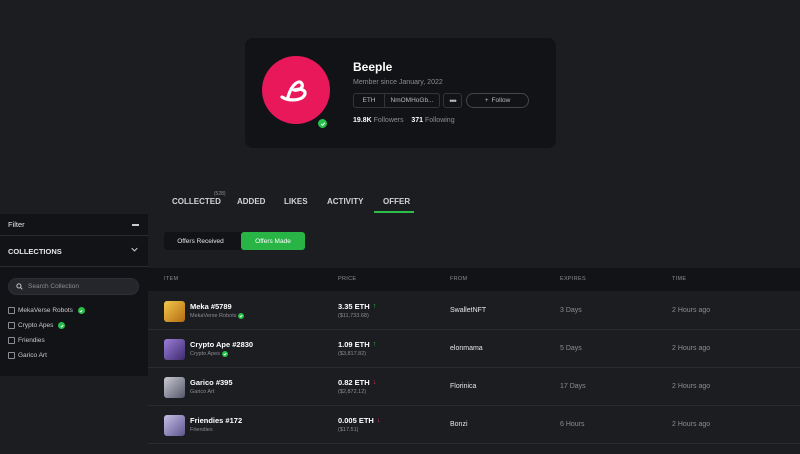 The width and height of the screenshot is (800, 454). I want to click on item-name: Crypto Ape #2830, so click(221, 344).